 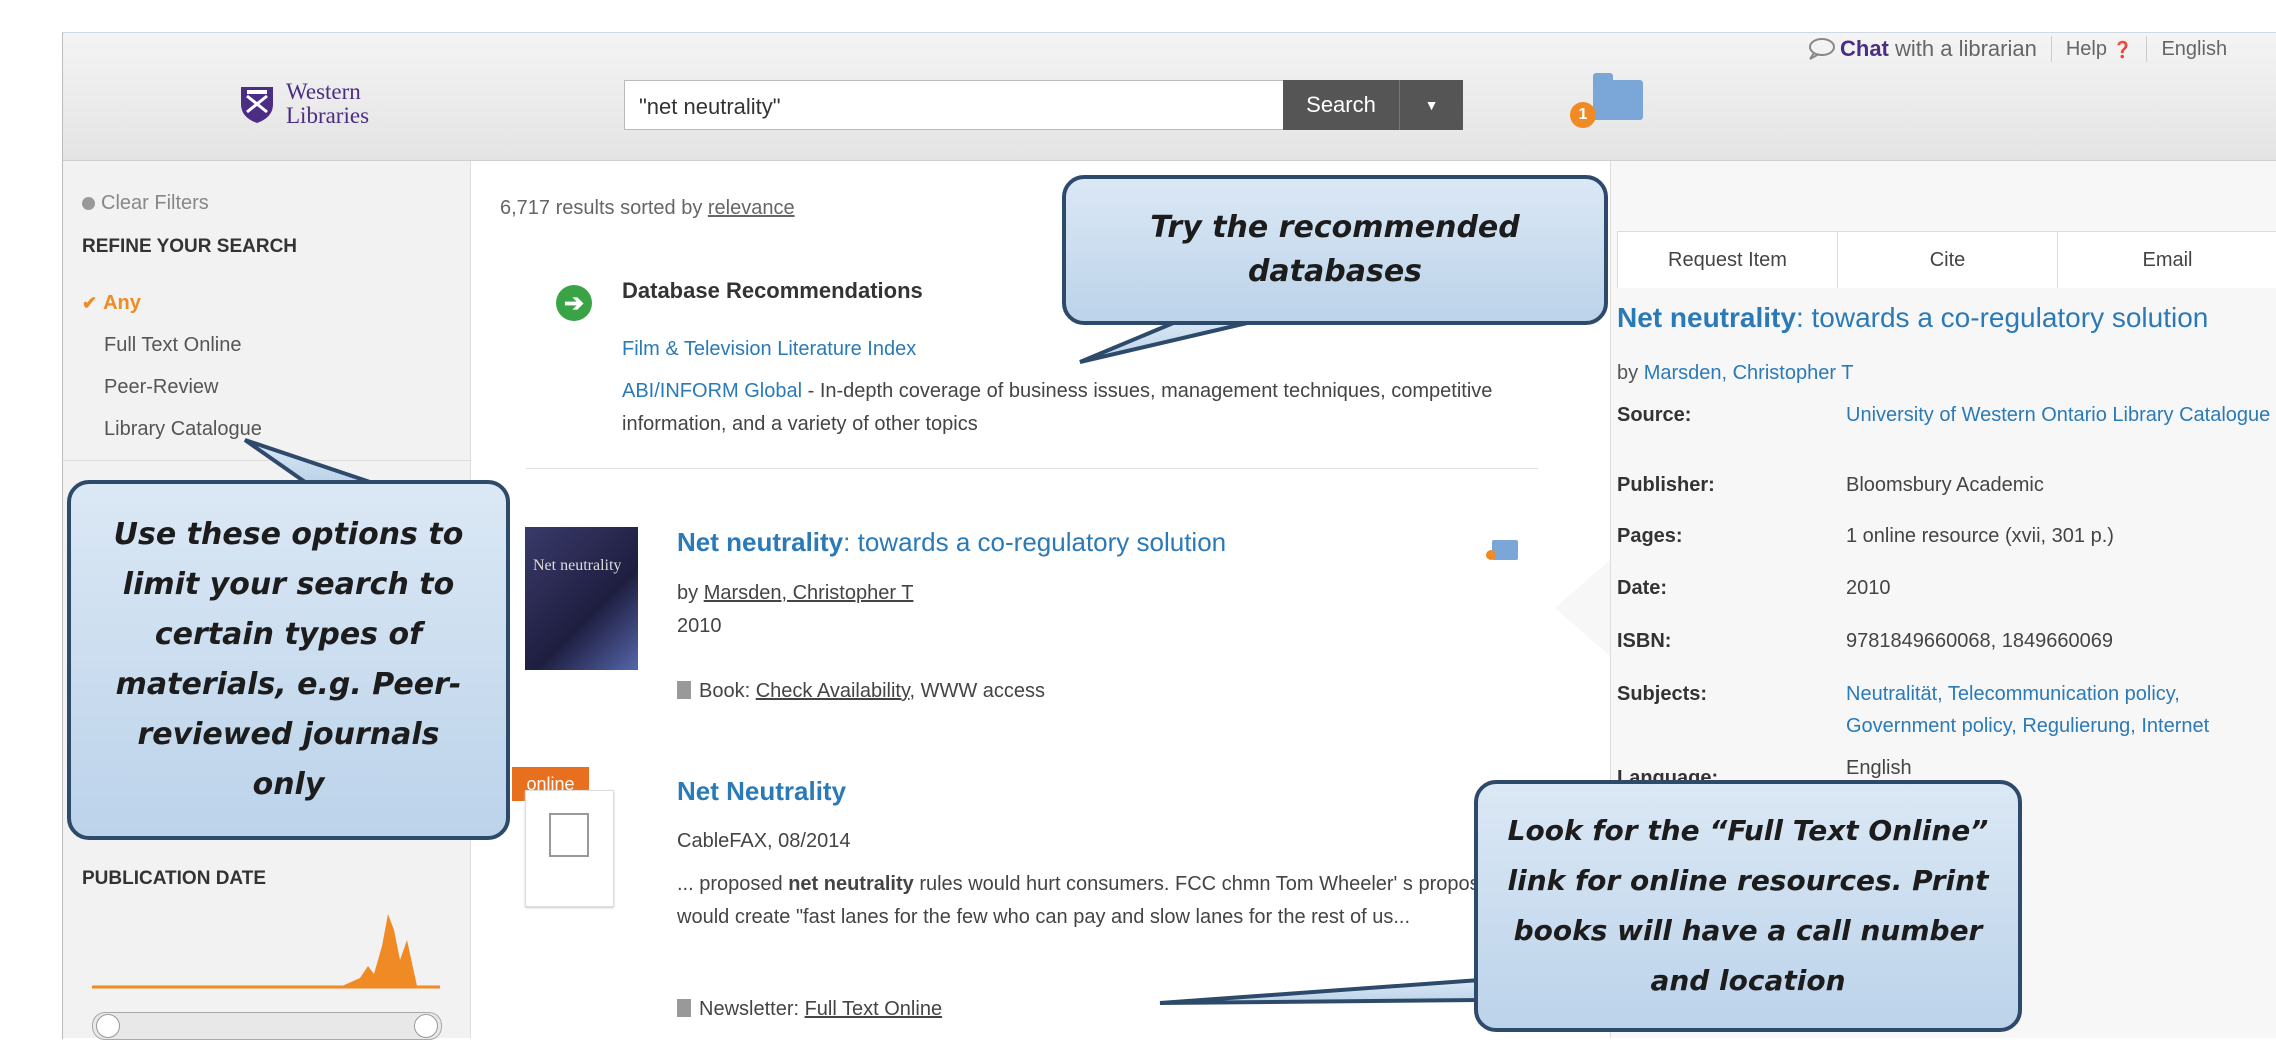 What do you see at coordinates (1335, 250) in the screenshot?
I see `callout-recommended-databases: Try the recommended databases` at bounding box center [1335, 250].